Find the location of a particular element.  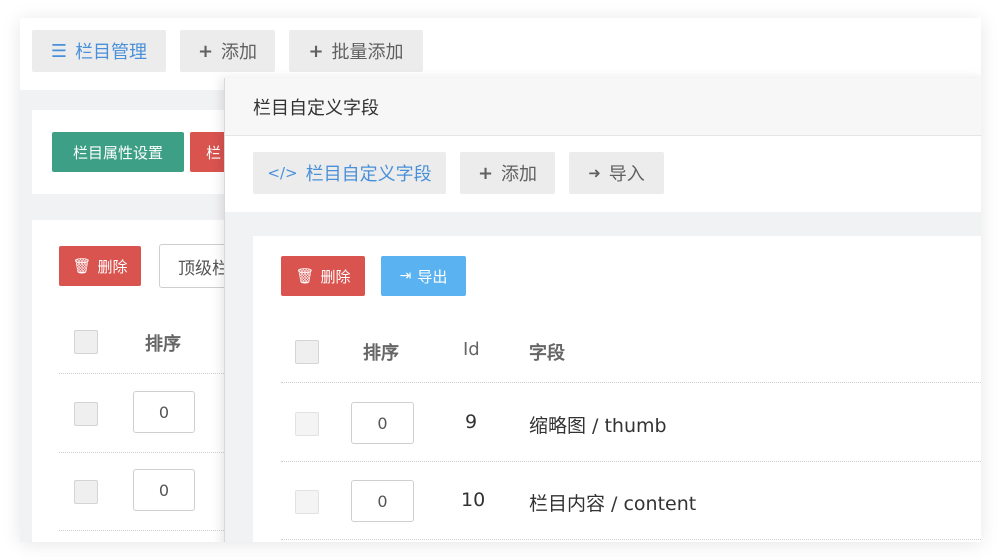

custom-fields-tab: </> 栏目自定义字段 is located at coordinates (349, 173).